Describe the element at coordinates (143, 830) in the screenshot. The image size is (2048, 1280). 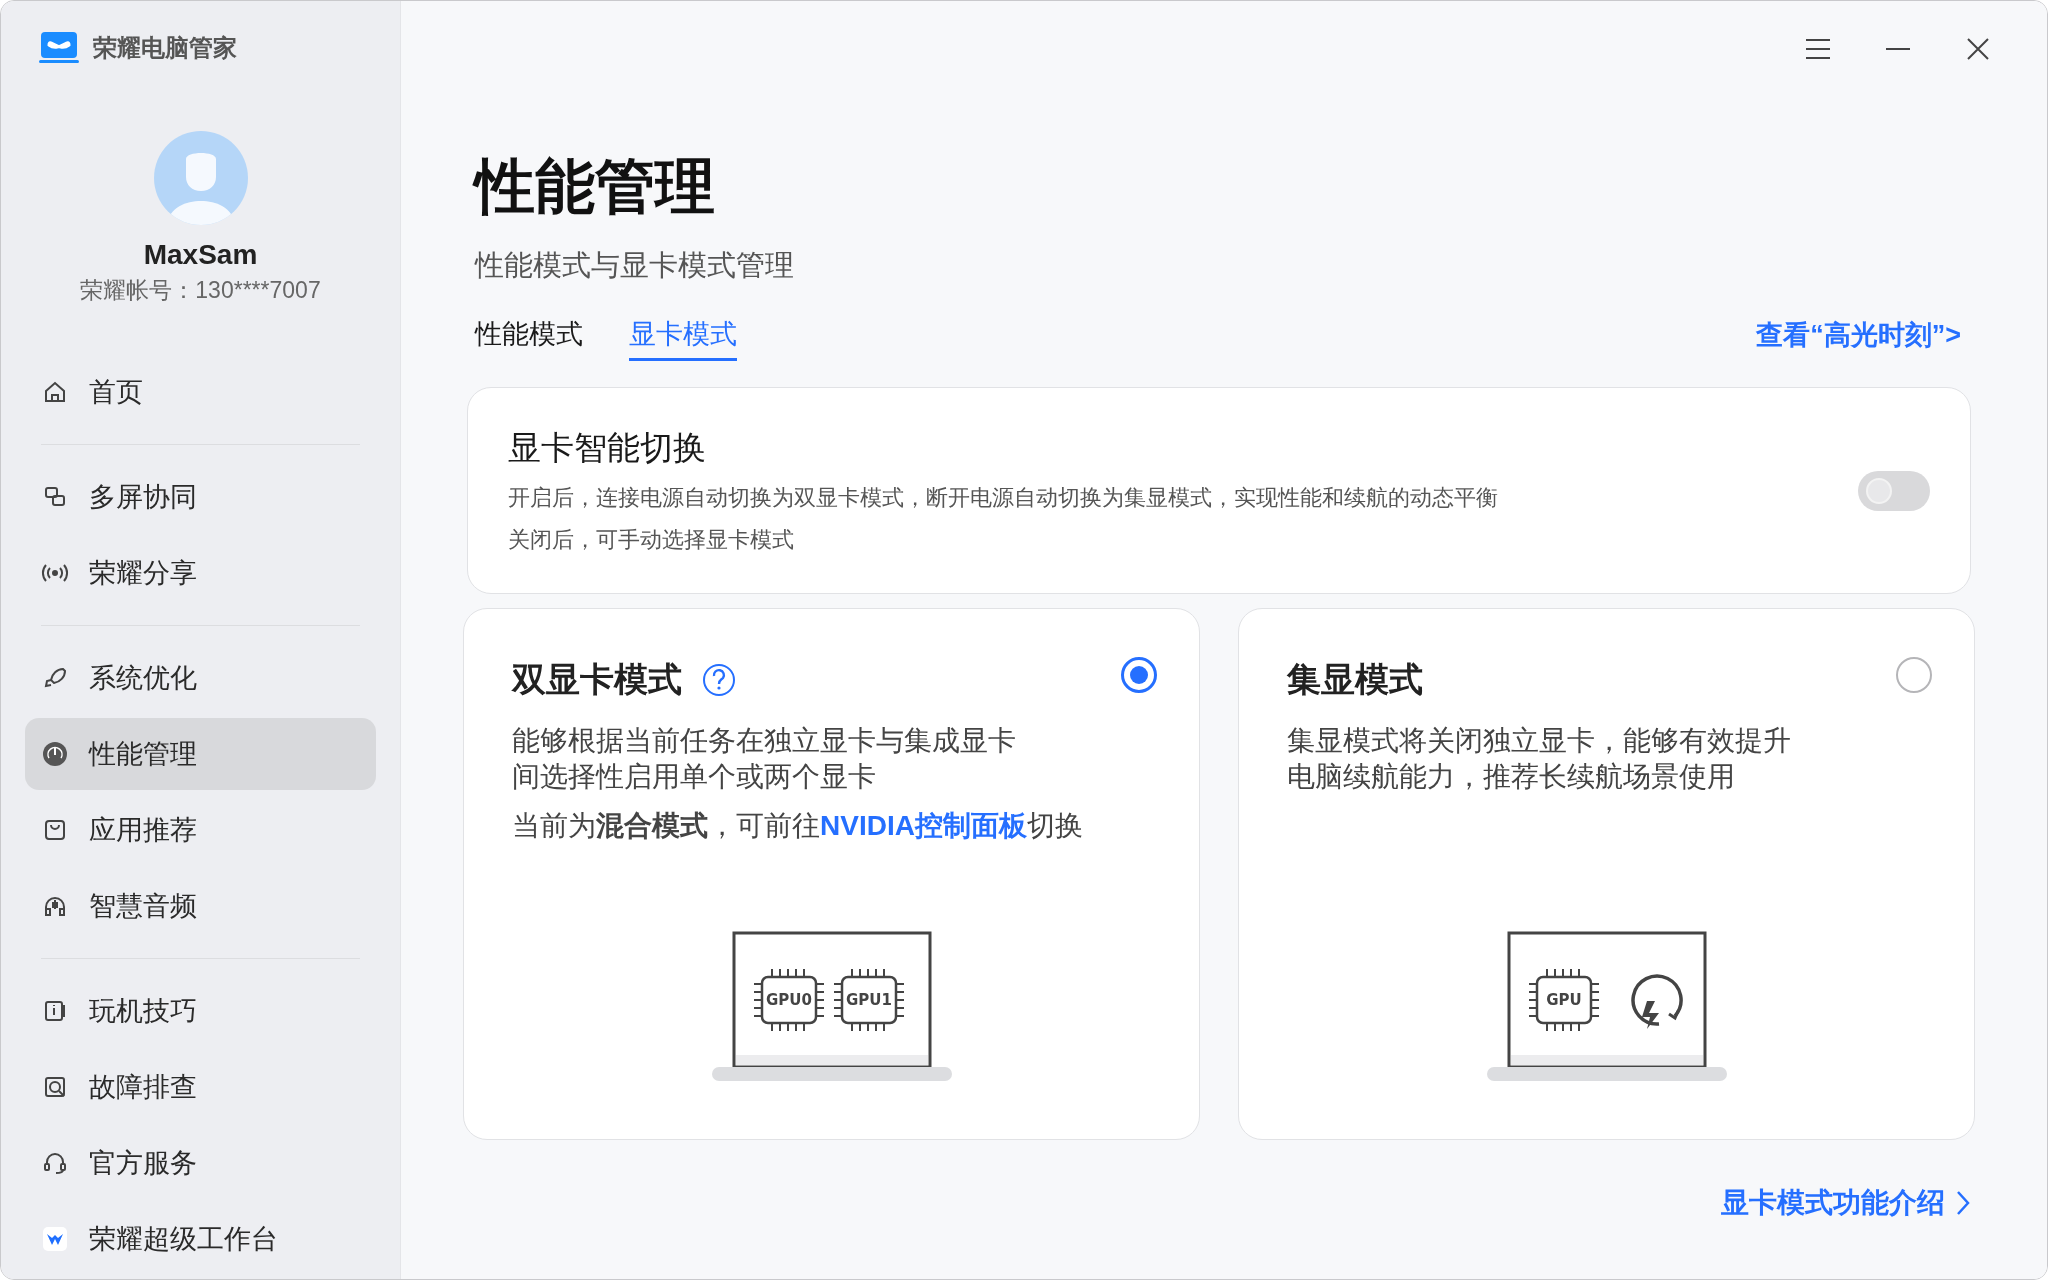
I see `sidebar-label: 应用推荐` at that location.